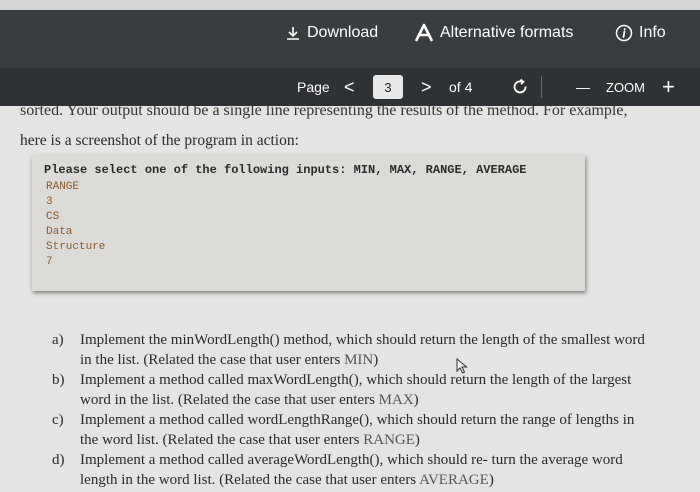  I want to click on zoom-out-button: —, so click(583, 87).